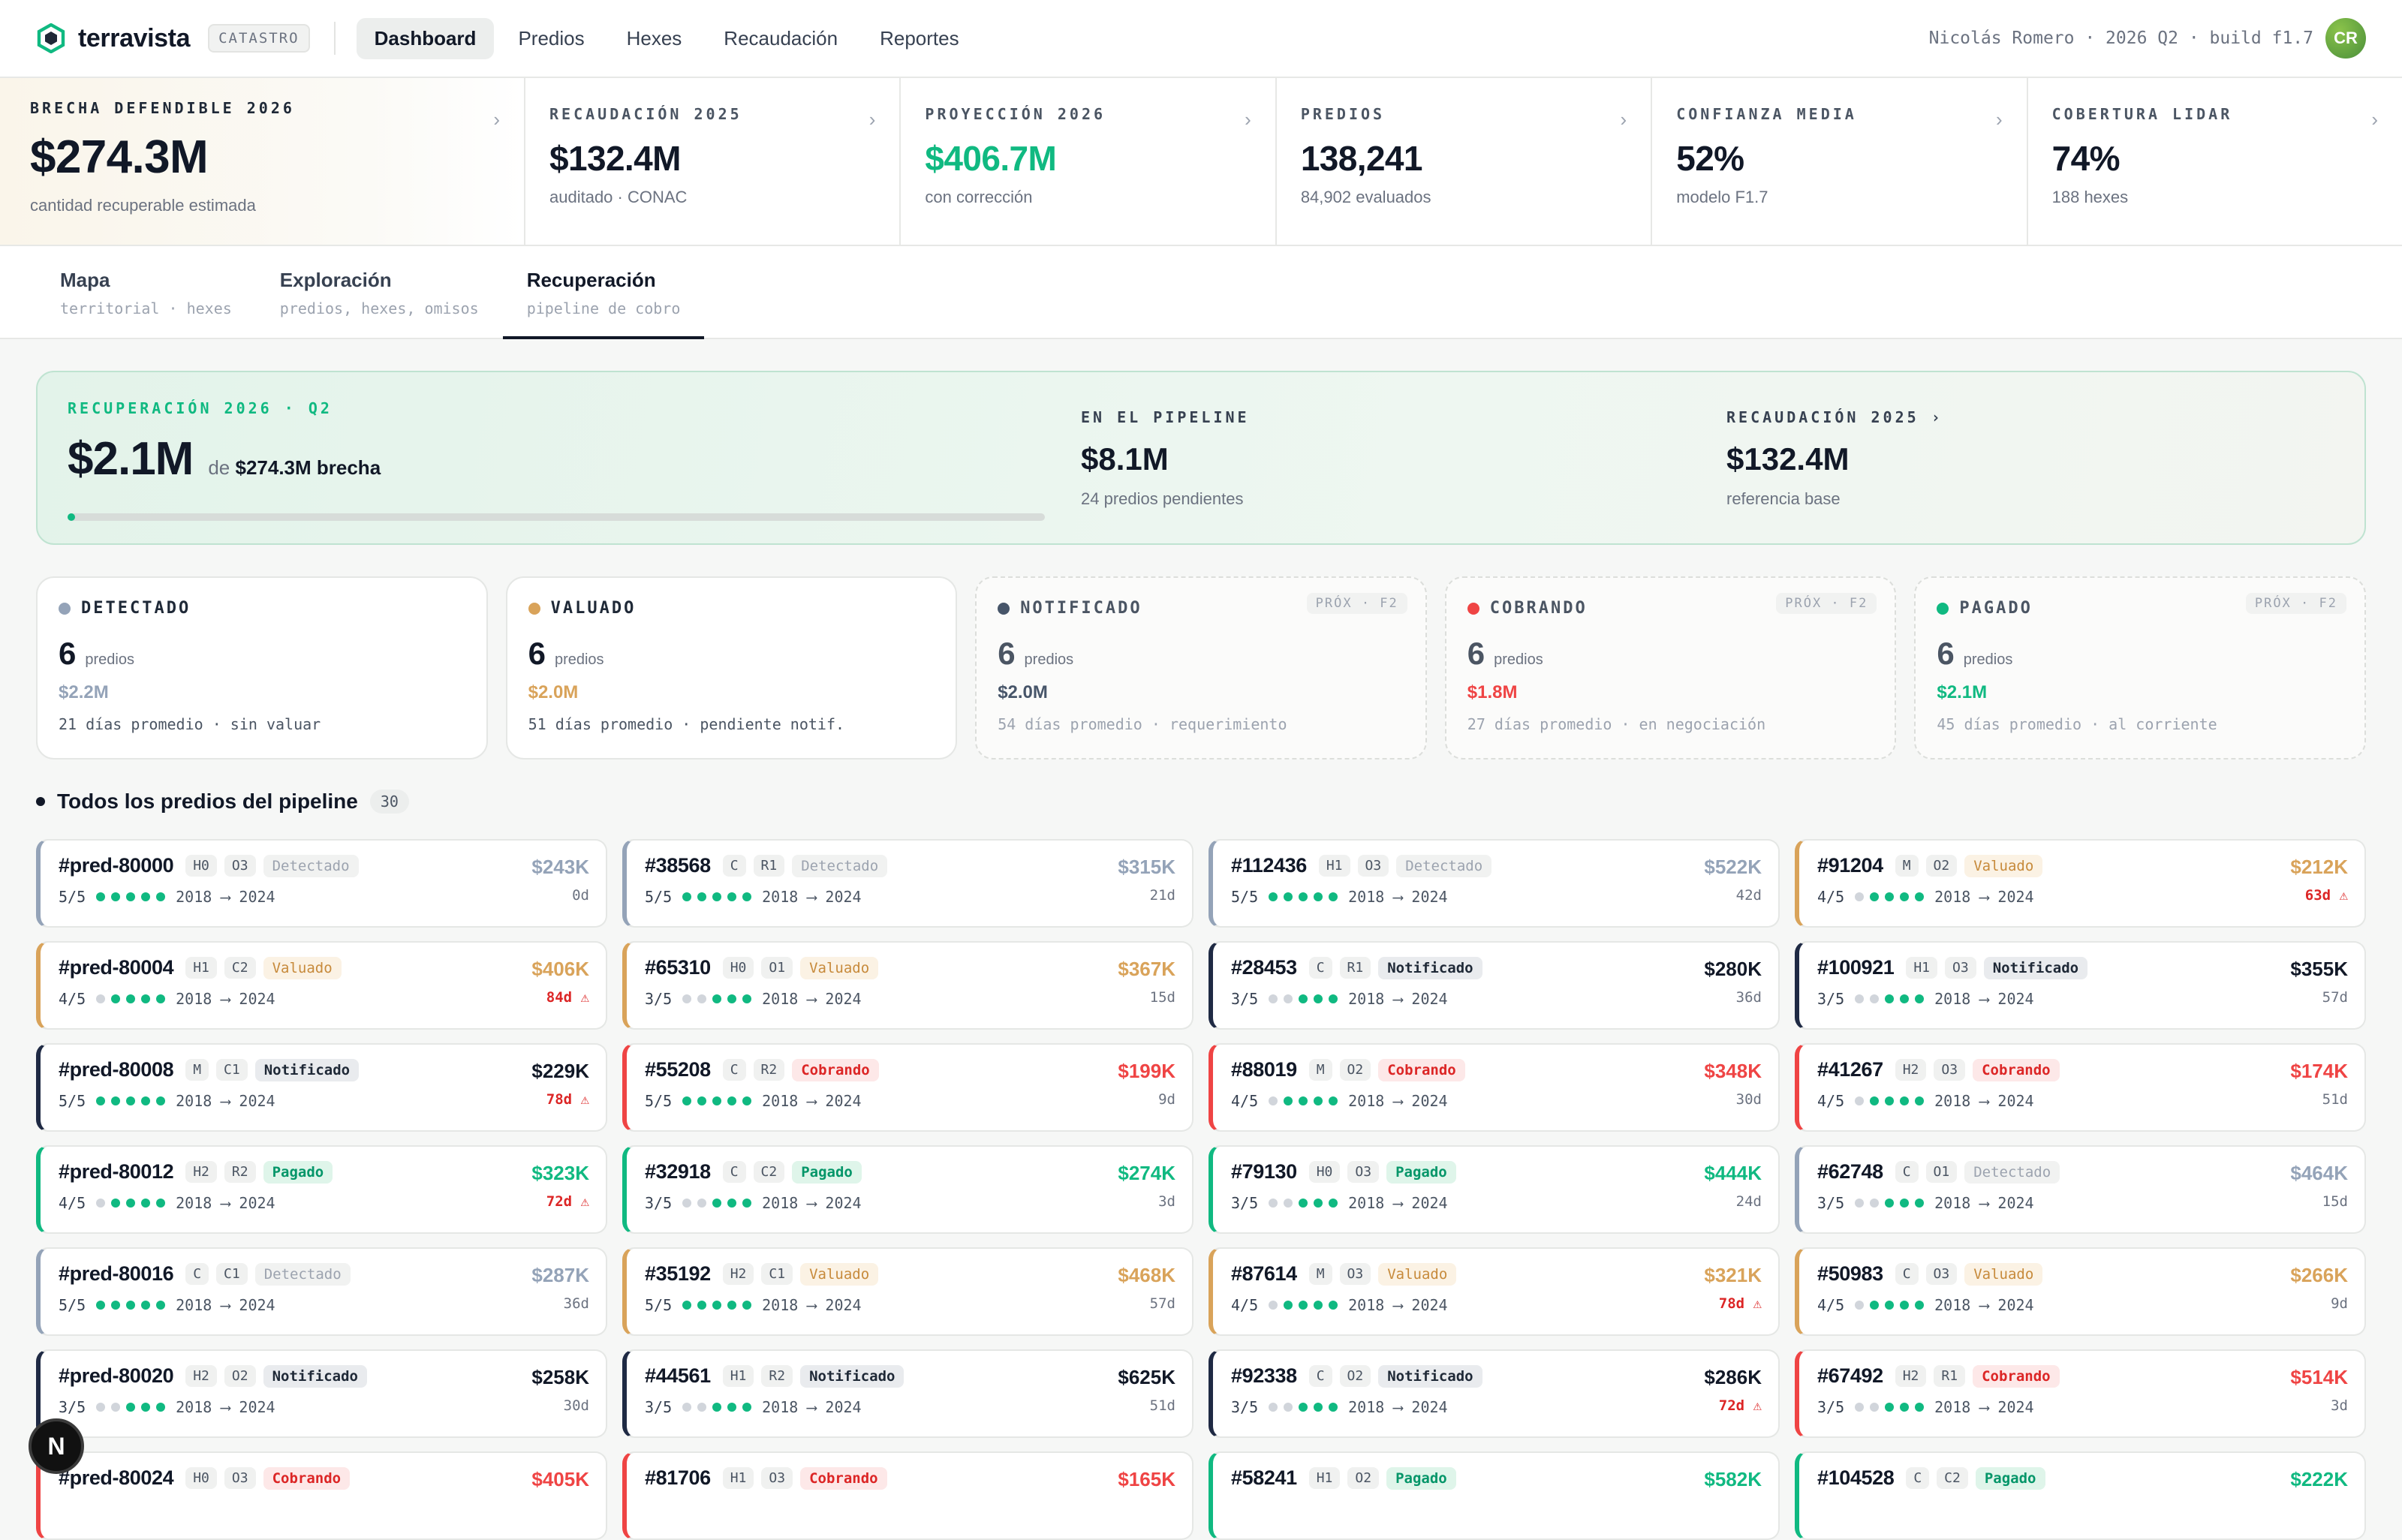 This screenshot has width=2402, height=1540. What do you see at coordinates (919, 39) in the screenshot?
I see `nav-reportes: Reportes` at bounding box center [919, 39].